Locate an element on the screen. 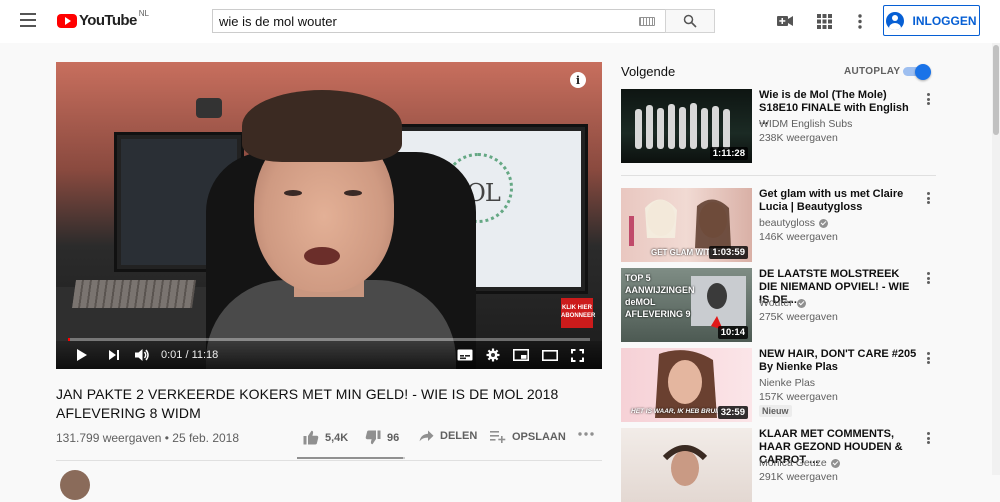 This screenshot has width=1000, height=502. video-thumbnail: HET IS WAAR, IK HEB BRUIN 32:59 is located at coordinates (686, 385).